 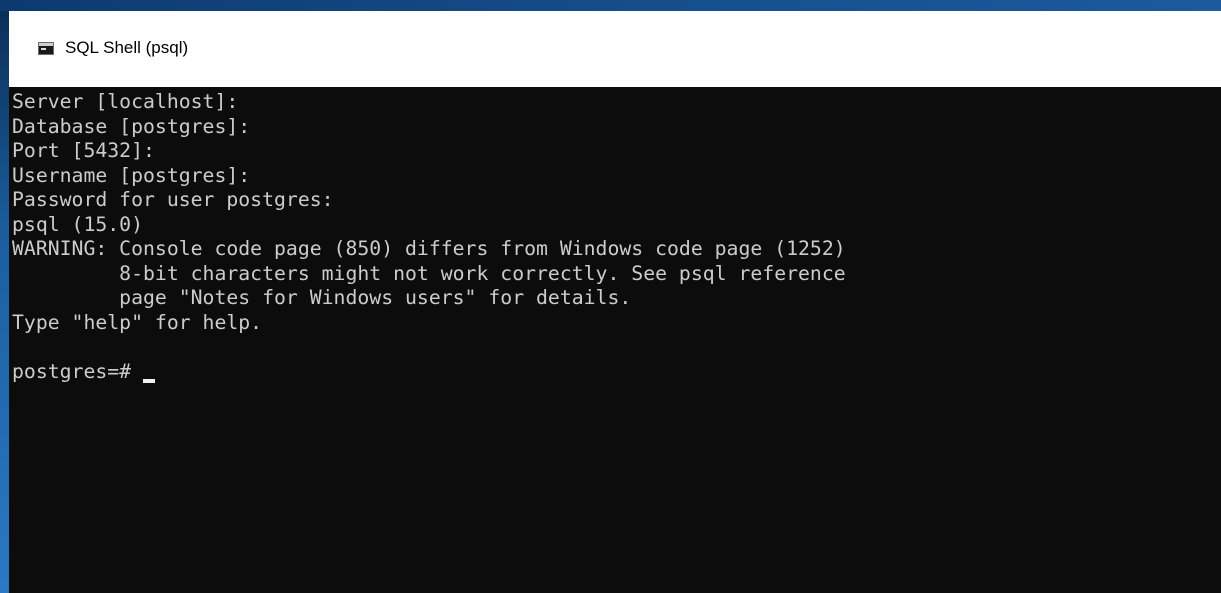 I want to click on console-line-database: Database [postgres]:, so click(x=131, y=126).